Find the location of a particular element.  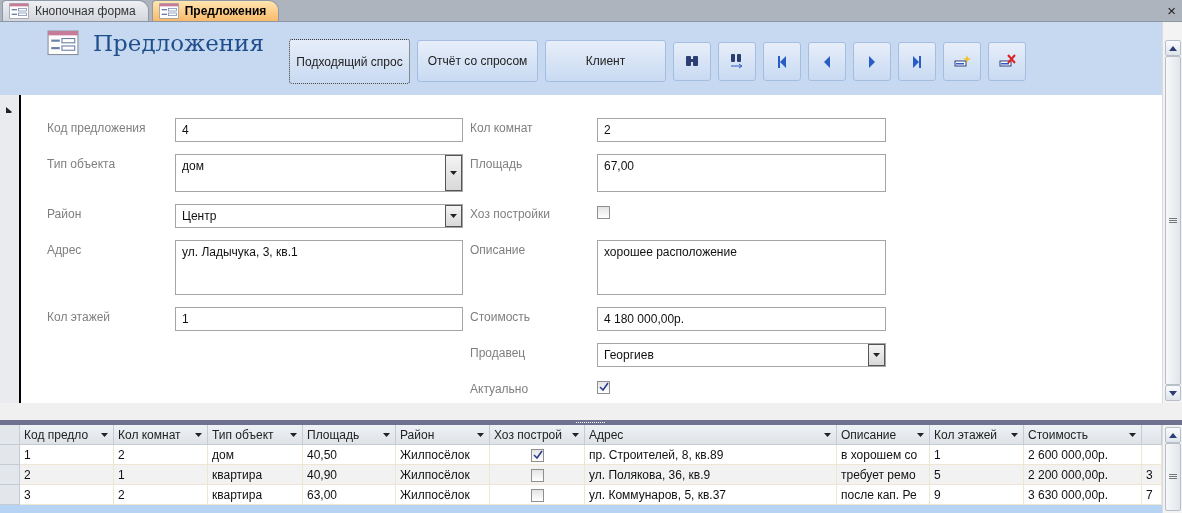

field-label: Адрес is located at coordinates (65, 250).